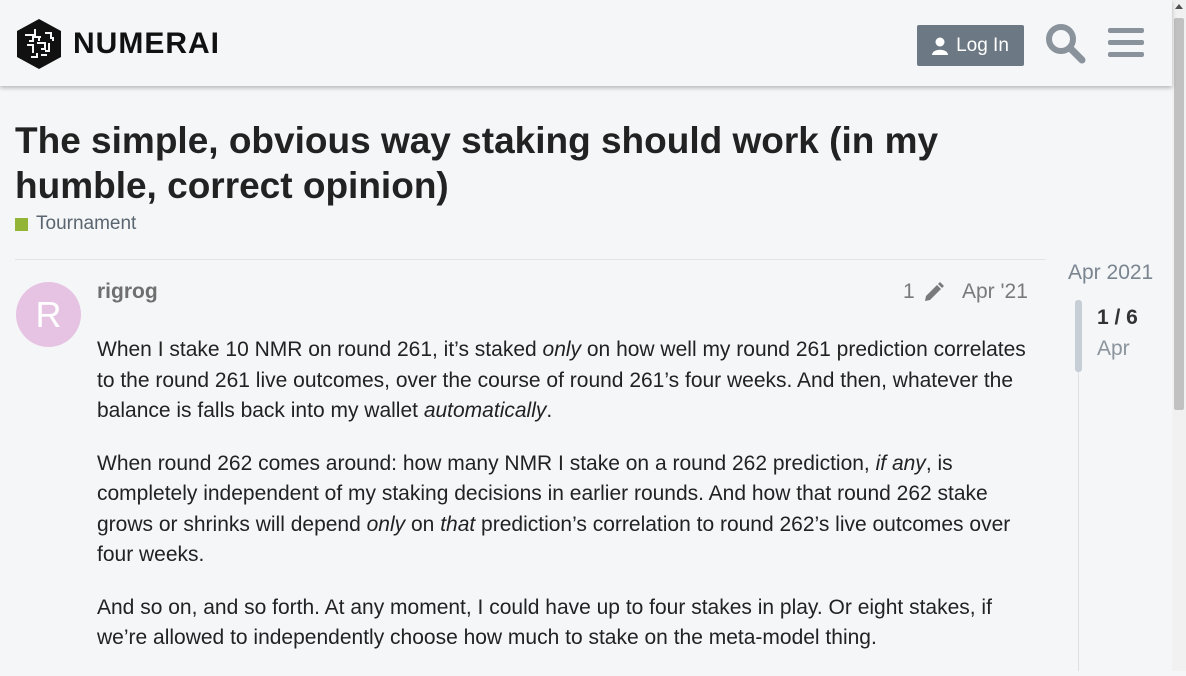 This screenshot has height=676, width=1186. What do you see at coordinates (586, 43) in the screenshot?
I see `site-header: NUMERAI Log In` at bounding box center [586, 43].